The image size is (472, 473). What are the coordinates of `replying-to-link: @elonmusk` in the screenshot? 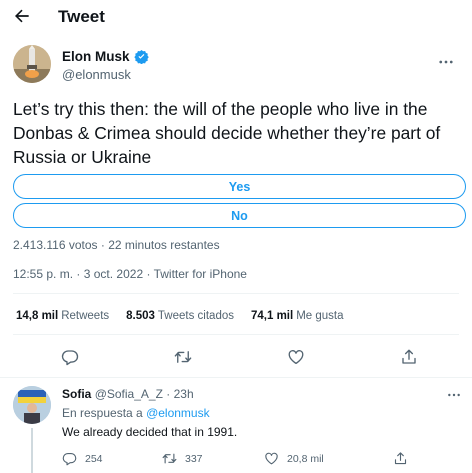 It's located at (178, 413).